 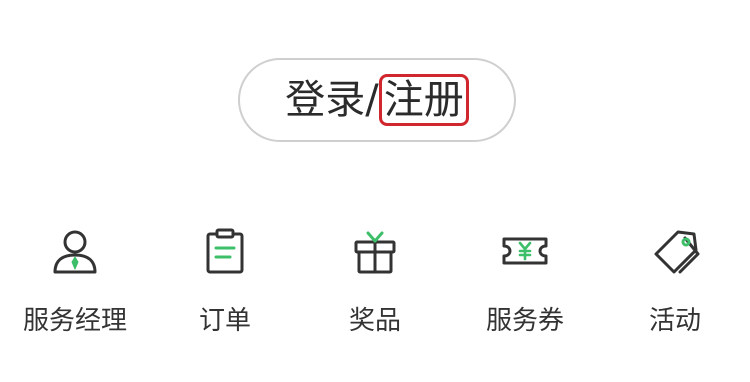 I want to click on register-link: 注册, so click(x=423, y=100).